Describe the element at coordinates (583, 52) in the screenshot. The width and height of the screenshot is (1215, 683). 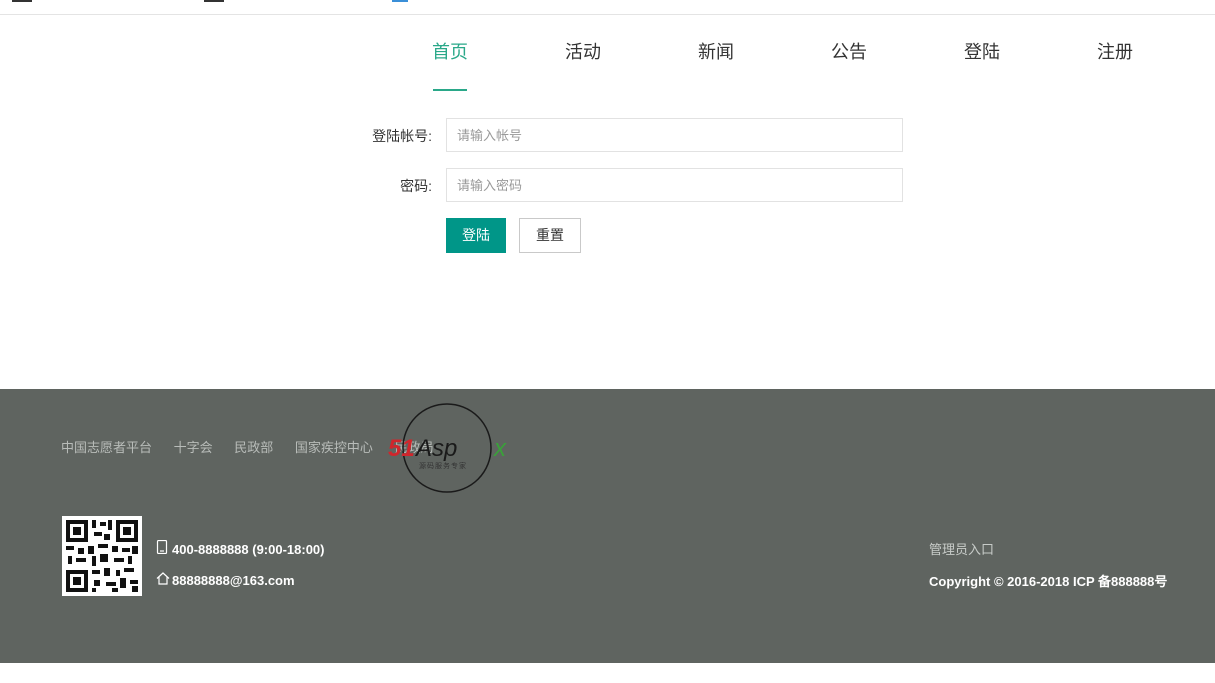
I see `nav-item-activities: 活动` at that location.